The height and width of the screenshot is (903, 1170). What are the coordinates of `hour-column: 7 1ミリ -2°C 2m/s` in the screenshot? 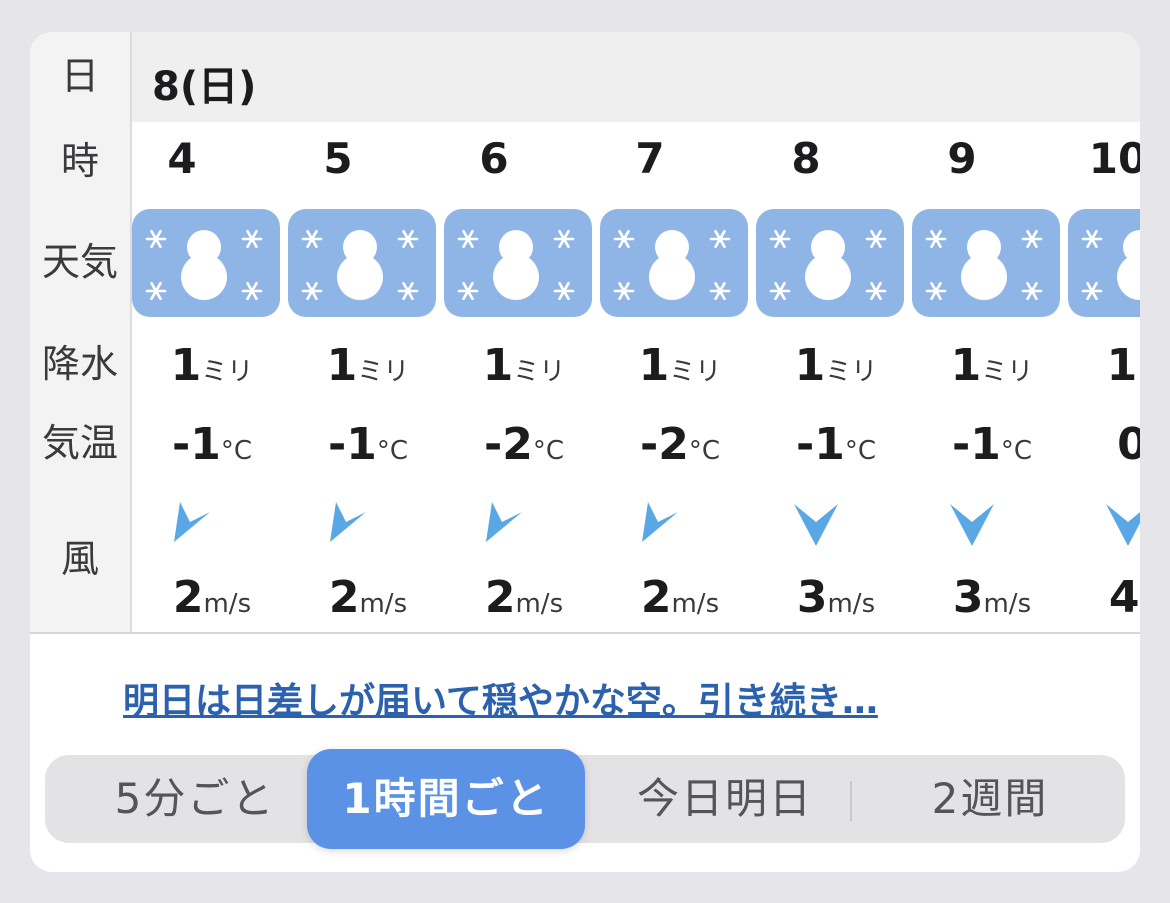 It's located at (675, 377).